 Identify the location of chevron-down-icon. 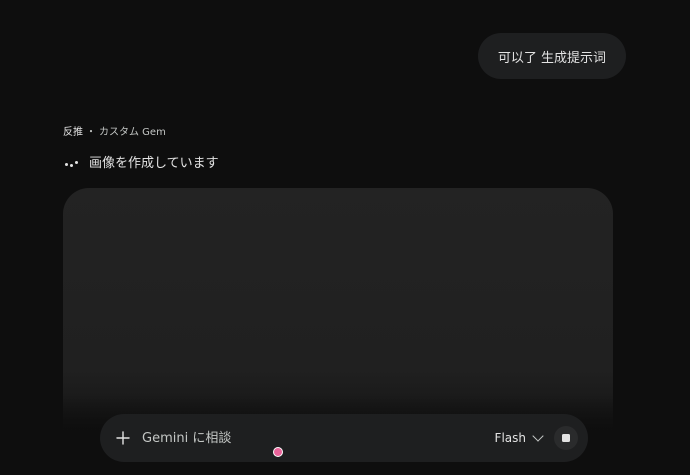
(538, 436).